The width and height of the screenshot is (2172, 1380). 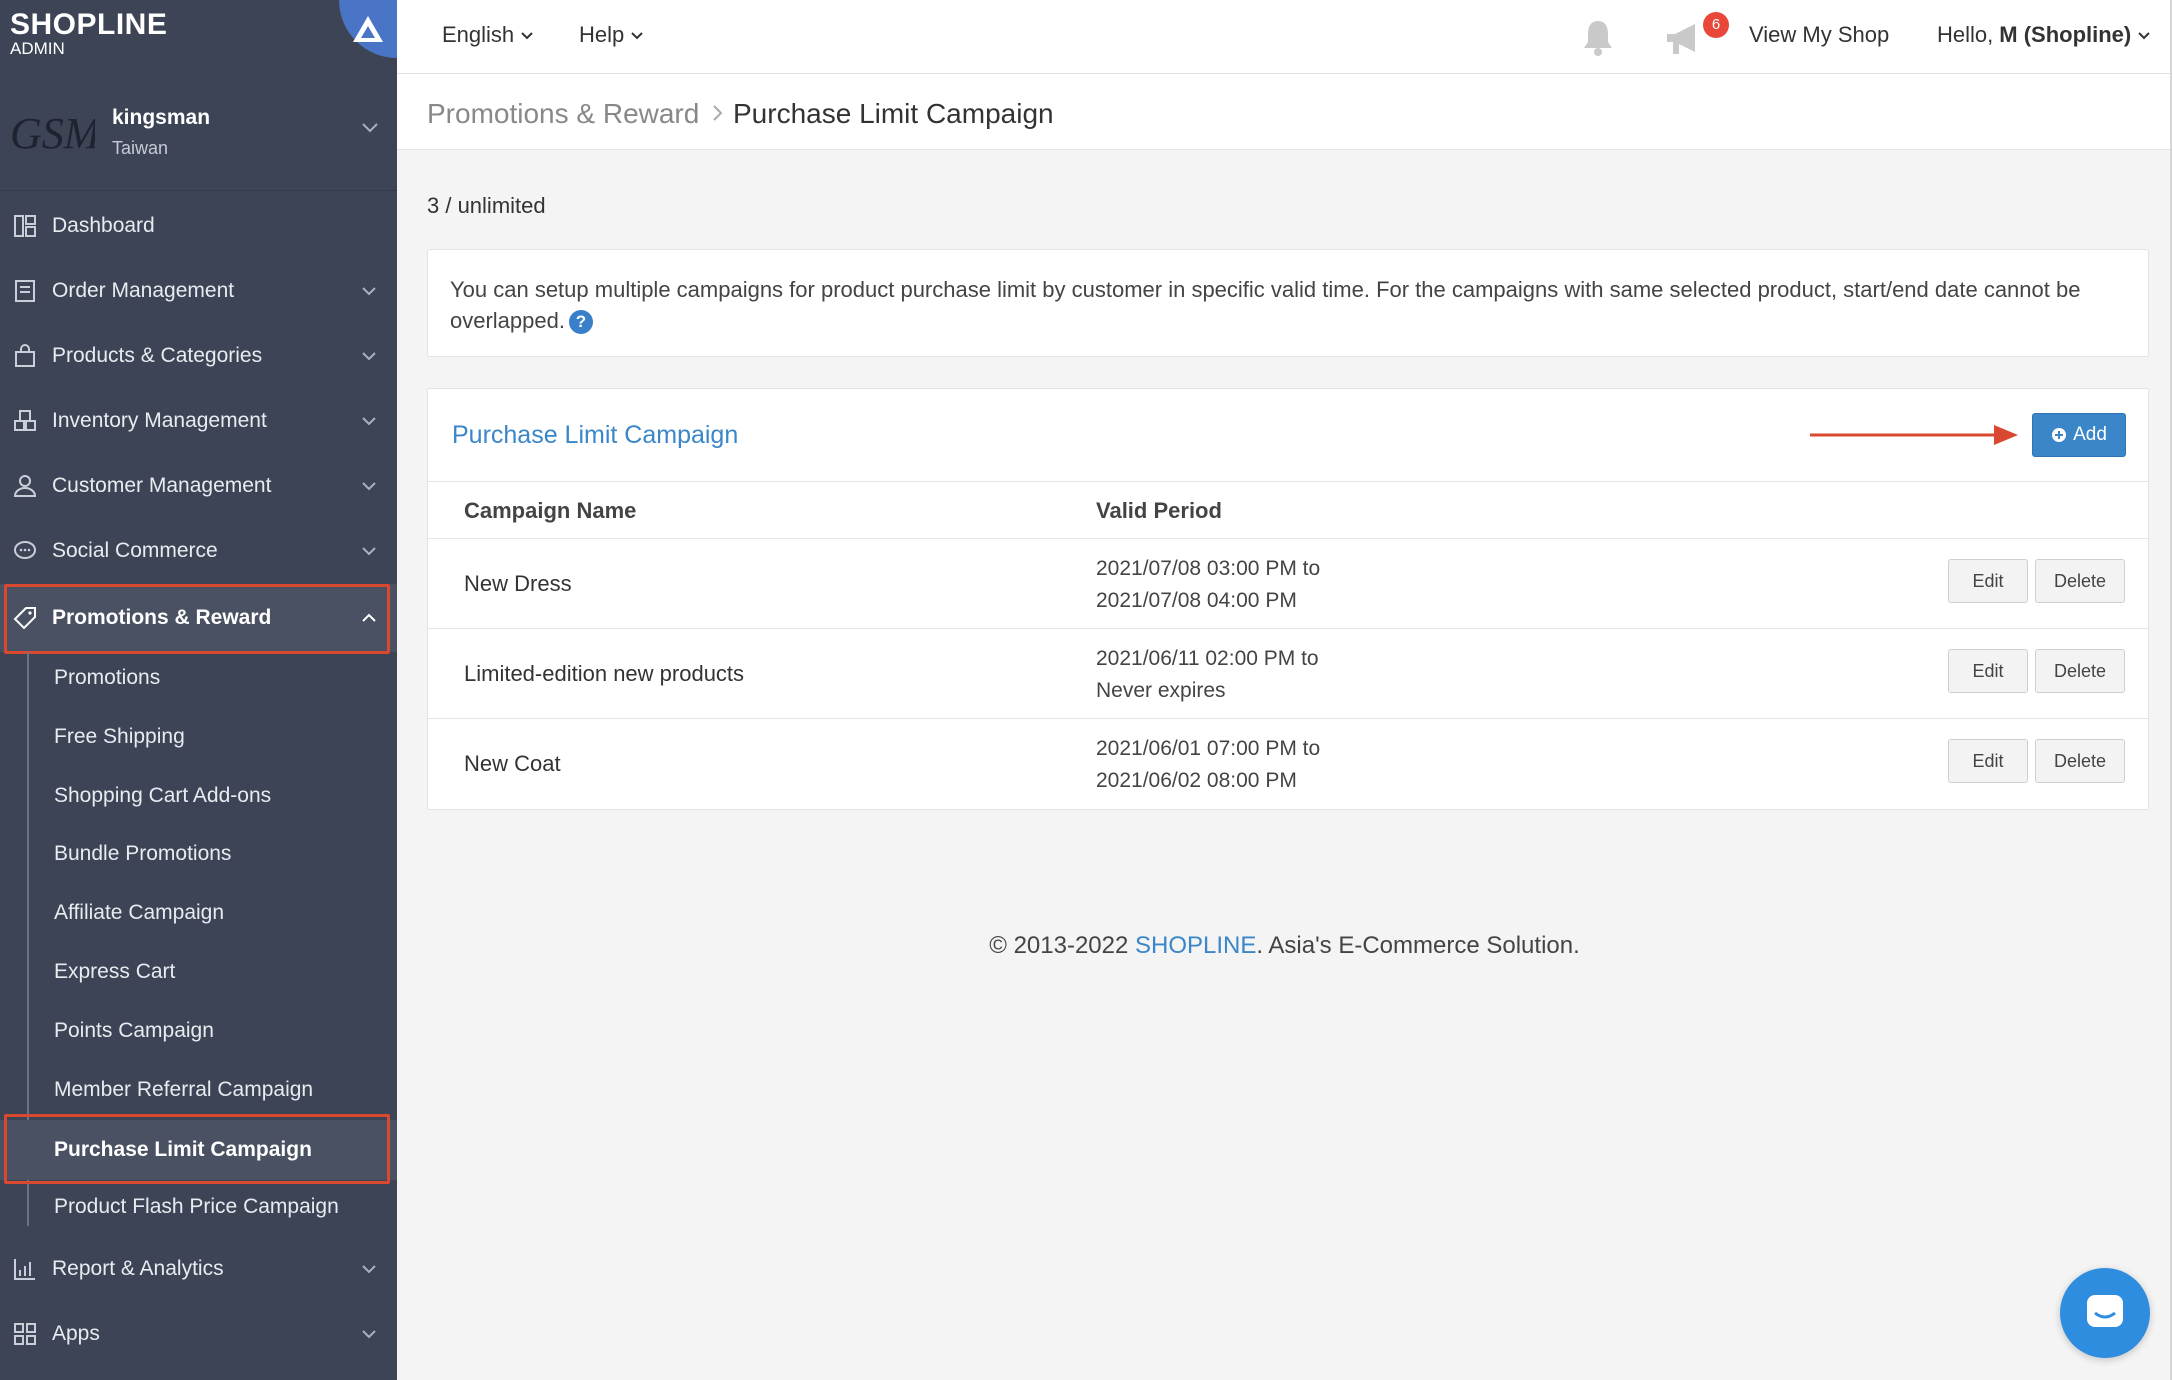 I want to click on apps-icon, so click(x=25, y=1334).